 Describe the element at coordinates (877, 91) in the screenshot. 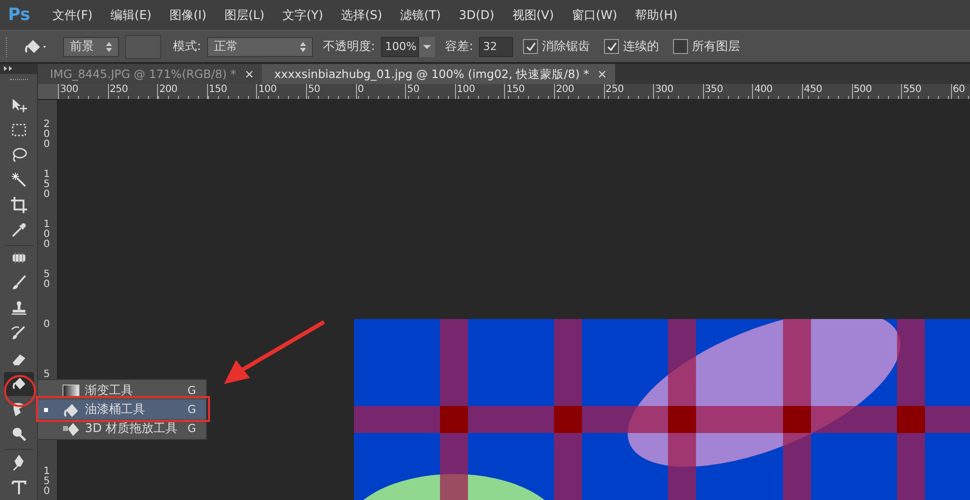

I see `ruler-label: 500` at that location.